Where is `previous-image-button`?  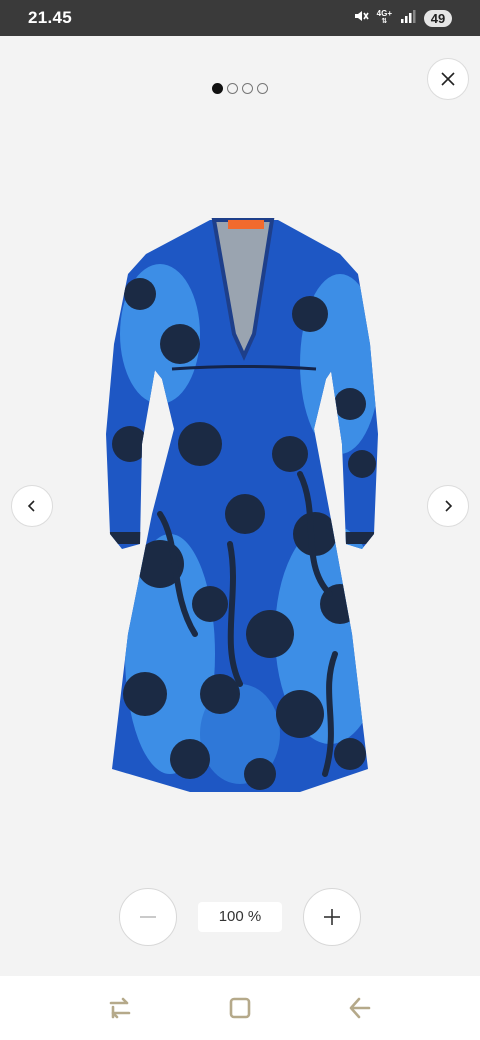
previous-image-button is located at coordinates (32, 506).